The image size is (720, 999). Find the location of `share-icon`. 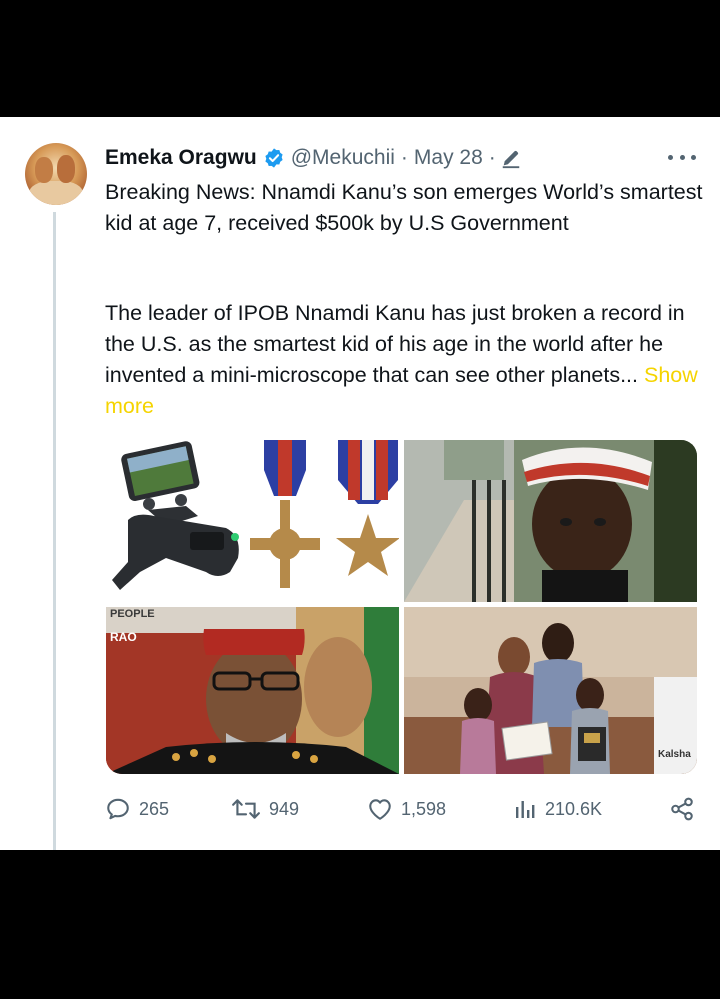

share-icon is located at coordinates (682, 809).